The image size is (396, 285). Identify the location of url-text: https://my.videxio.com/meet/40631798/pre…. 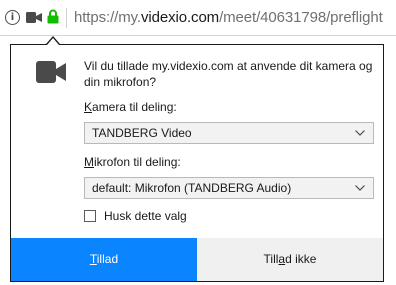
(228, 17).